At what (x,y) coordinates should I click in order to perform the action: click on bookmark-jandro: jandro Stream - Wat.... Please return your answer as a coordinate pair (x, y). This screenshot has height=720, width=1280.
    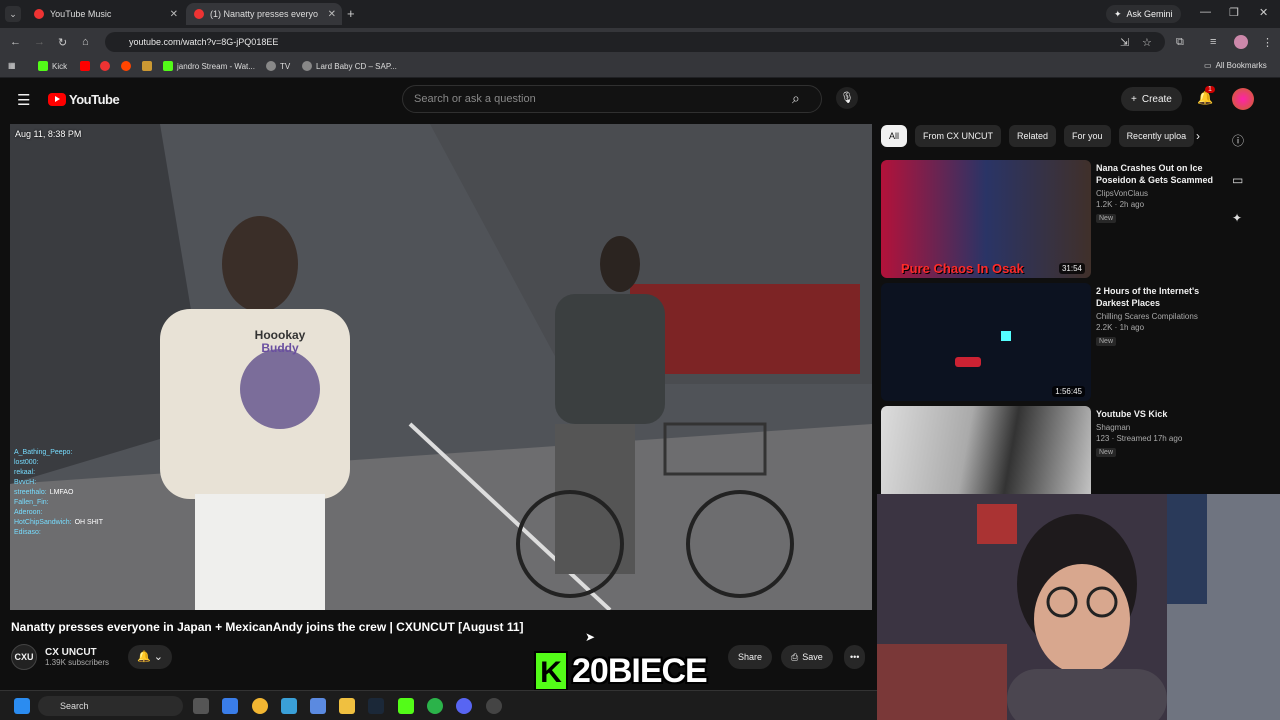
    Looking at the image, I should click on (209, 66).